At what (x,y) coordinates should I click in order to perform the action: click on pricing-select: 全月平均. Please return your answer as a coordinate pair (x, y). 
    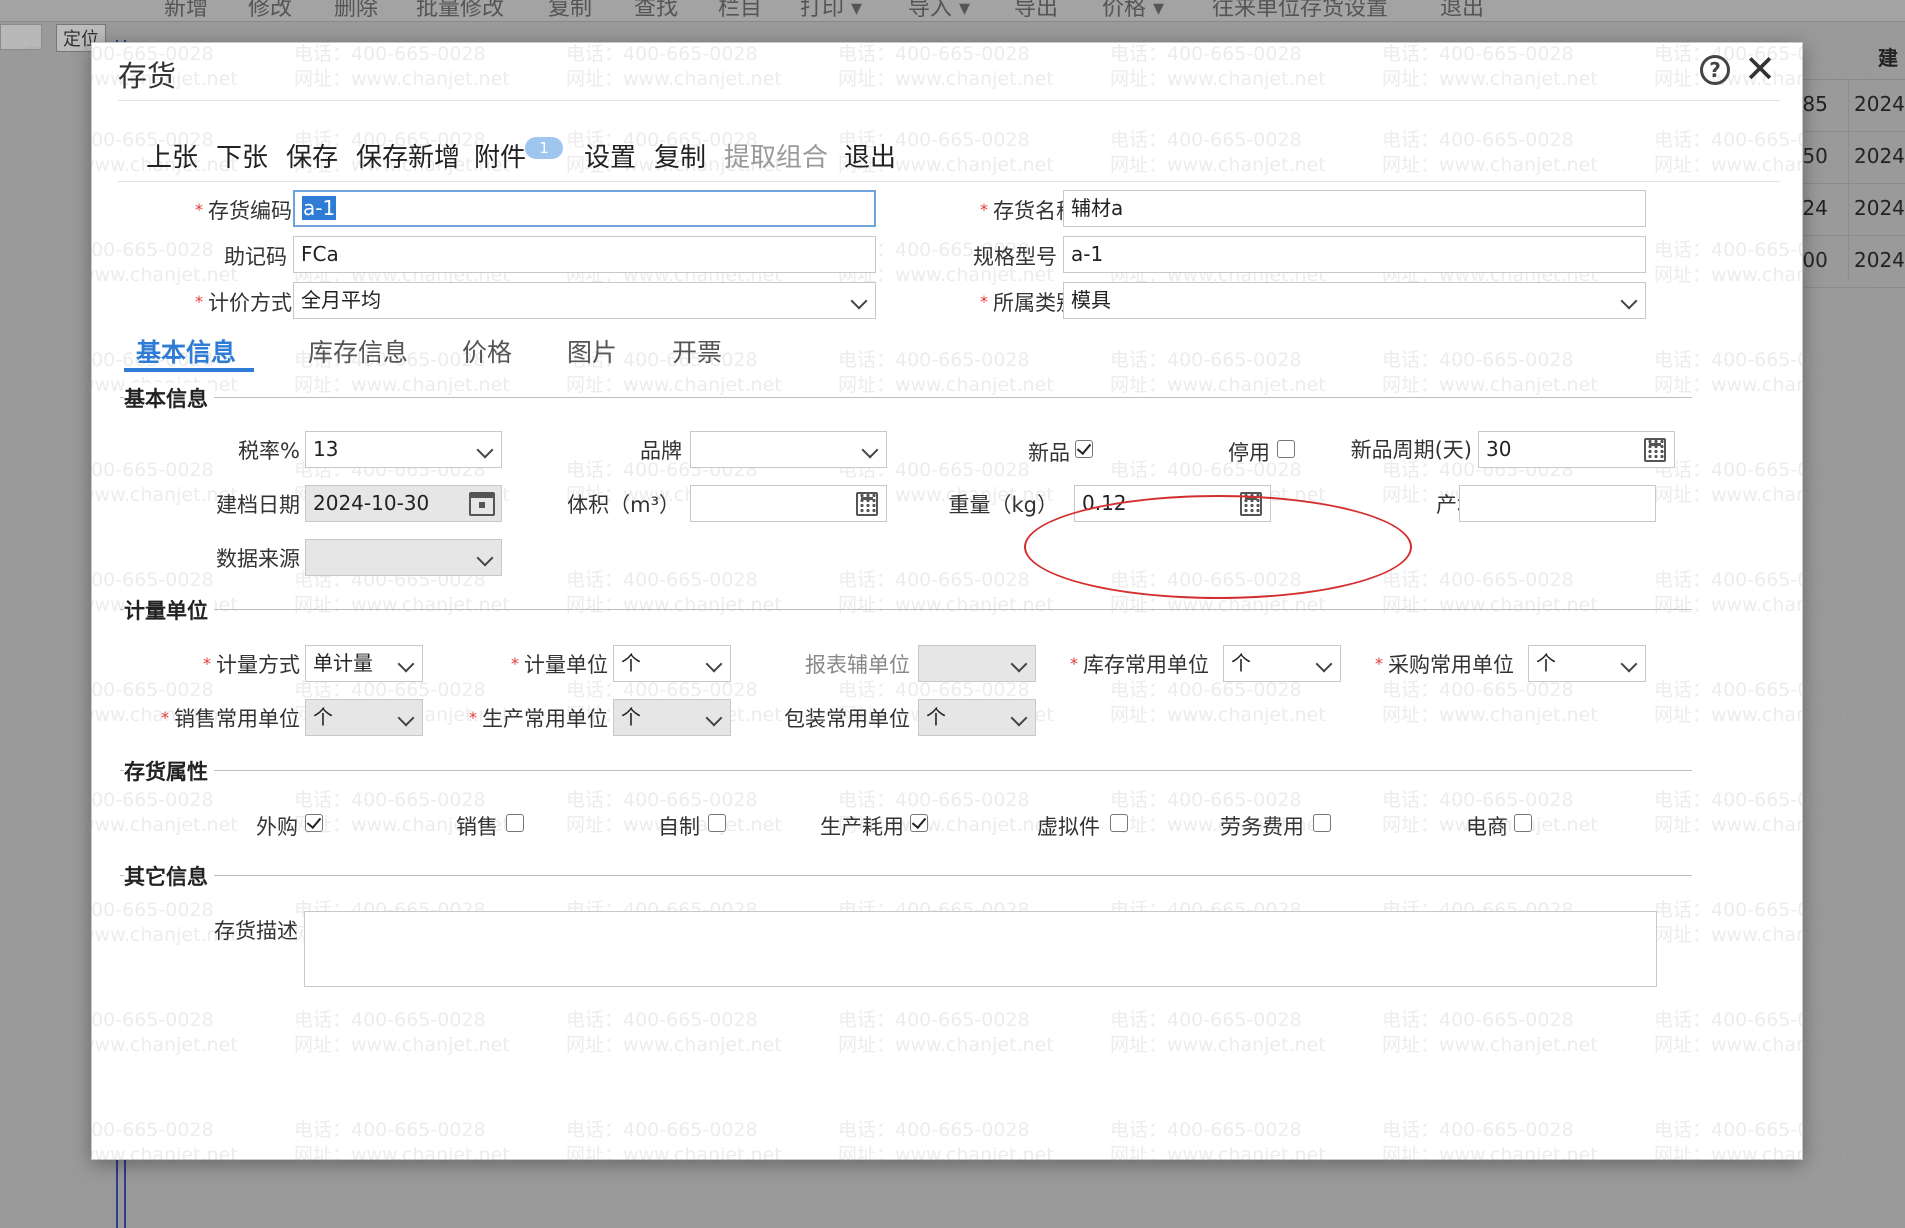
    Looking at the image, I should click on (584, 300).